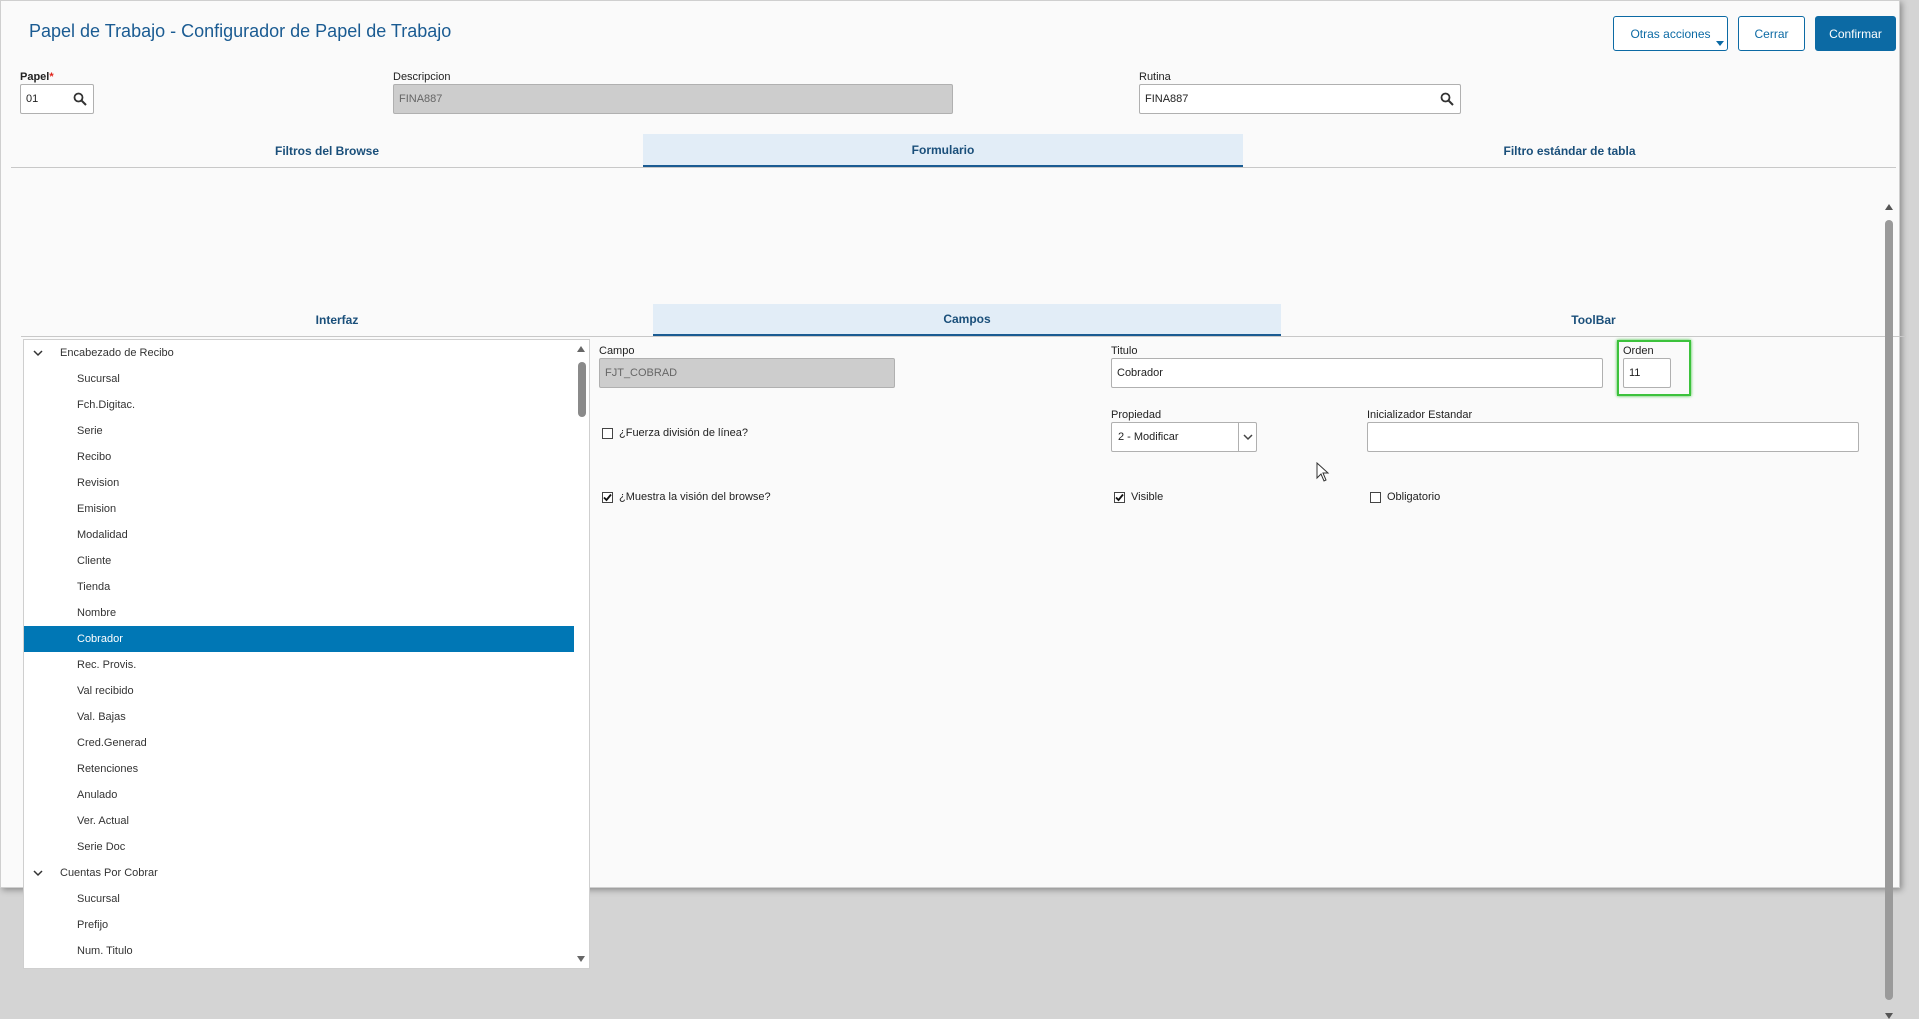 The image size is (1919, 1019). Describe the element at coordinates (1414, 497) in the screenshot. I see `obligatorio-label: Obligatorio` at that location.